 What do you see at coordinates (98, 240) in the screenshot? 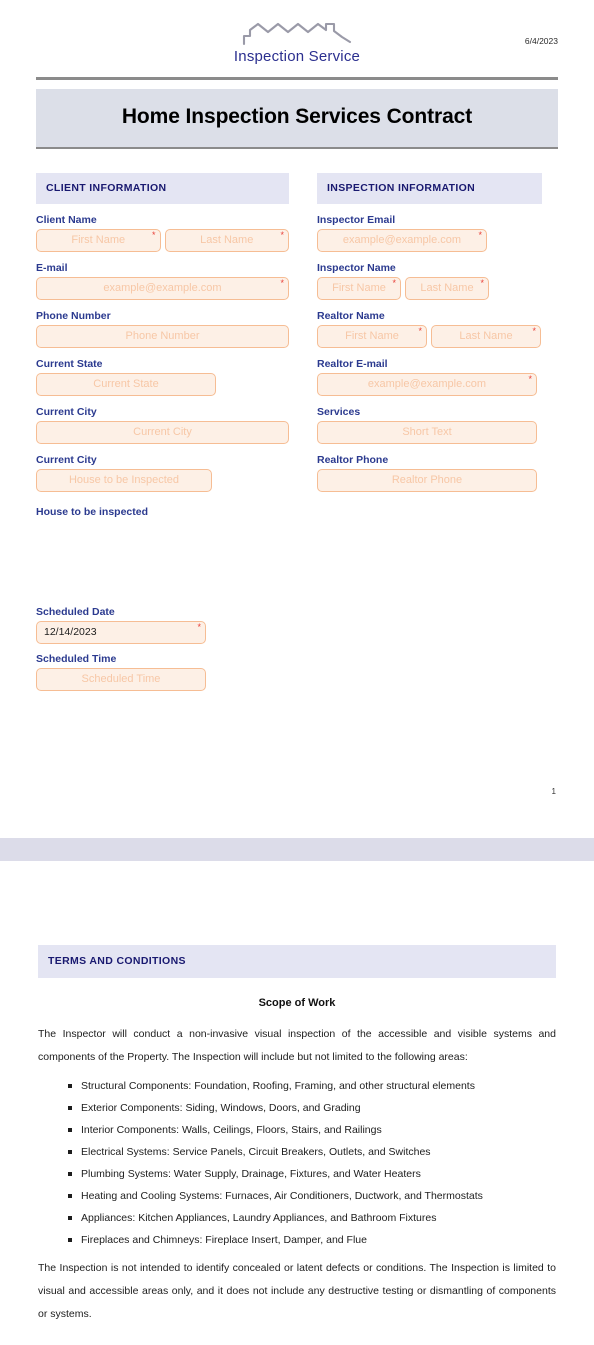
I see `input-client-first-name: First Name *` at bounding box center [98, 240].